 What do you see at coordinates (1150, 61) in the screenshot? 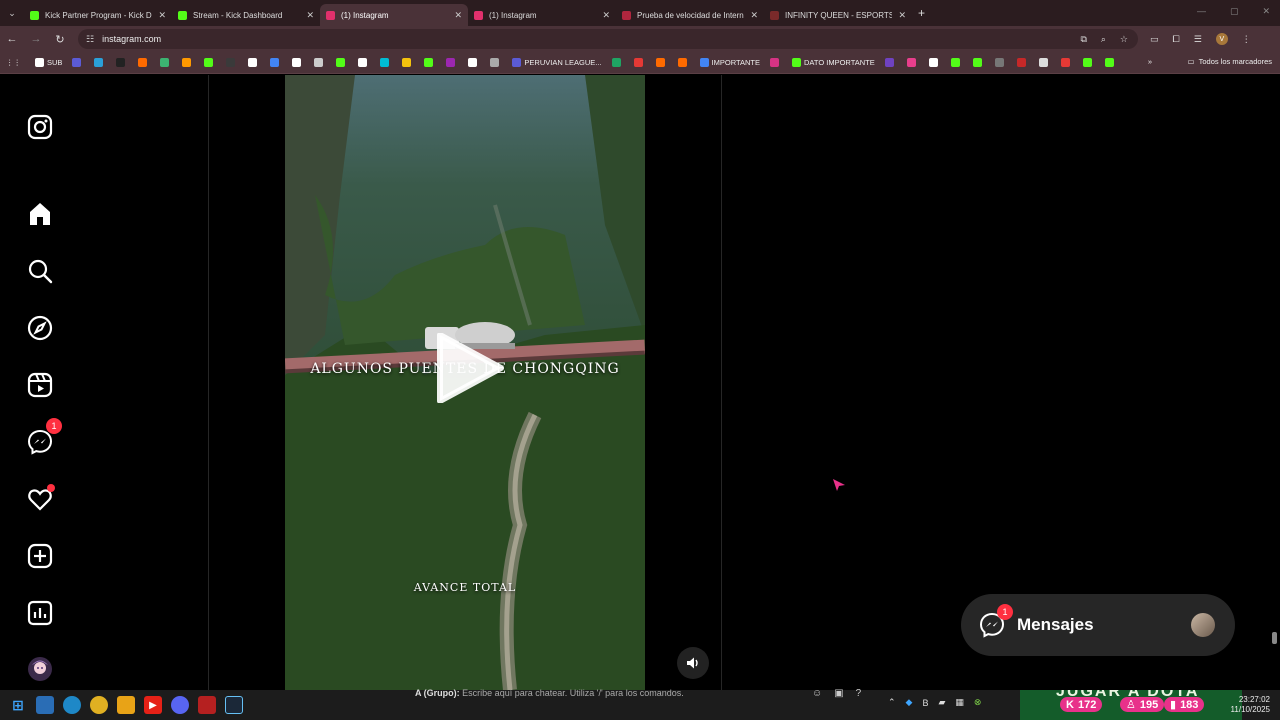
I see `bookmarks-overflow-icon: »` at bounding box center [1150, 61].